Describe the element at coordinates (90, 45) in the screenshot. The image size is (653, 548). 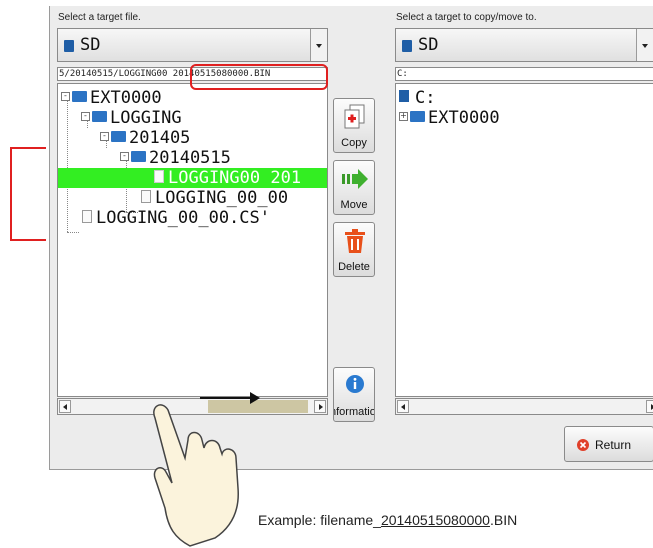
I see `source-drive-value: SD` at that location.